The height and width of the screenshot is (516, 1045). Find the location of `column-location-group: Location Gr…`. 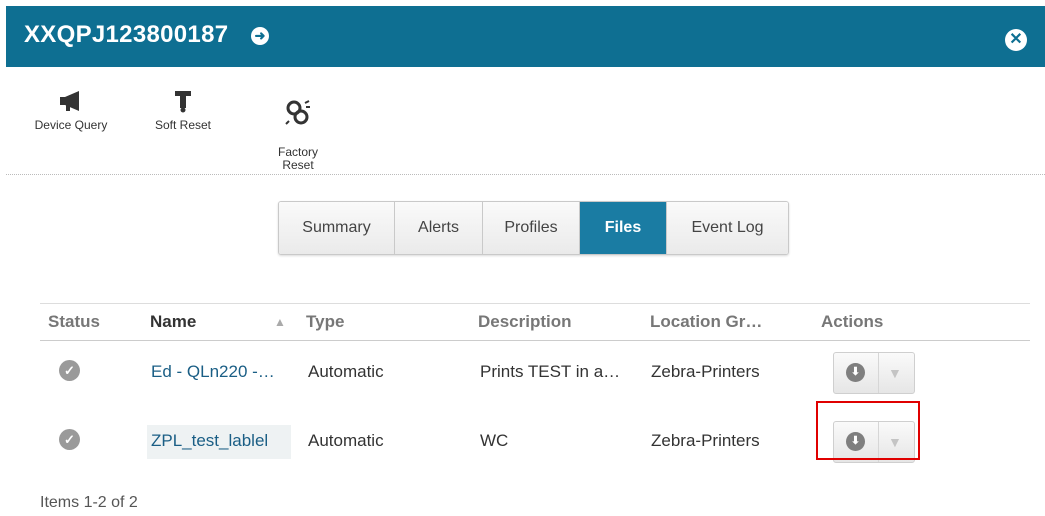

column-location-group: Location Gr… is located at coordinates (706, 322).